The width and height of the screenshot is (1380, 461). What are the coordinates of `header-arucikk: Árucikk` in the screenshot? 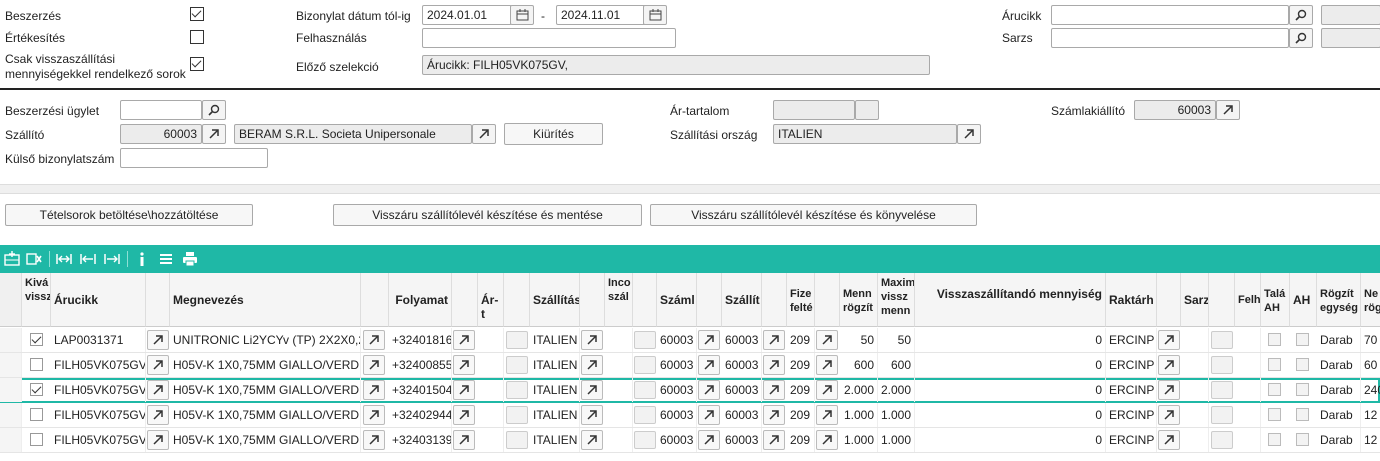 It's located at (98, 300).